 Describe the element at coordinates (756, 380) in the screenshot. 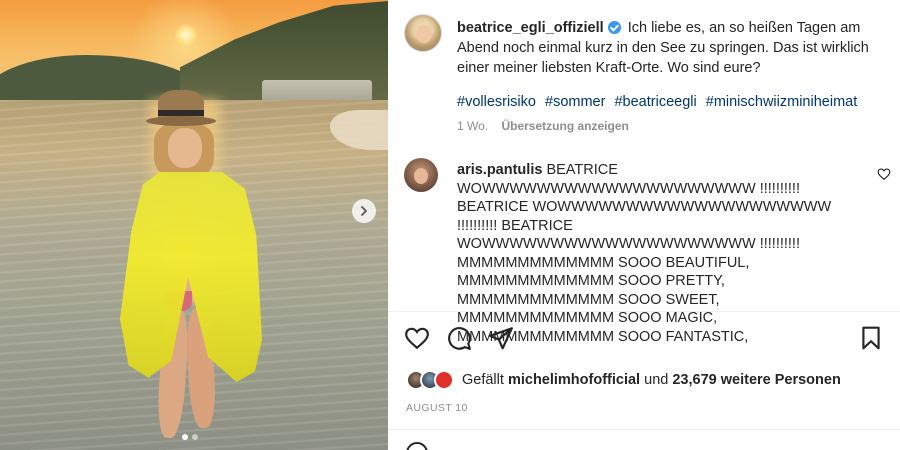

I see `likes-count: 23,679 weitere Personen` at that location.